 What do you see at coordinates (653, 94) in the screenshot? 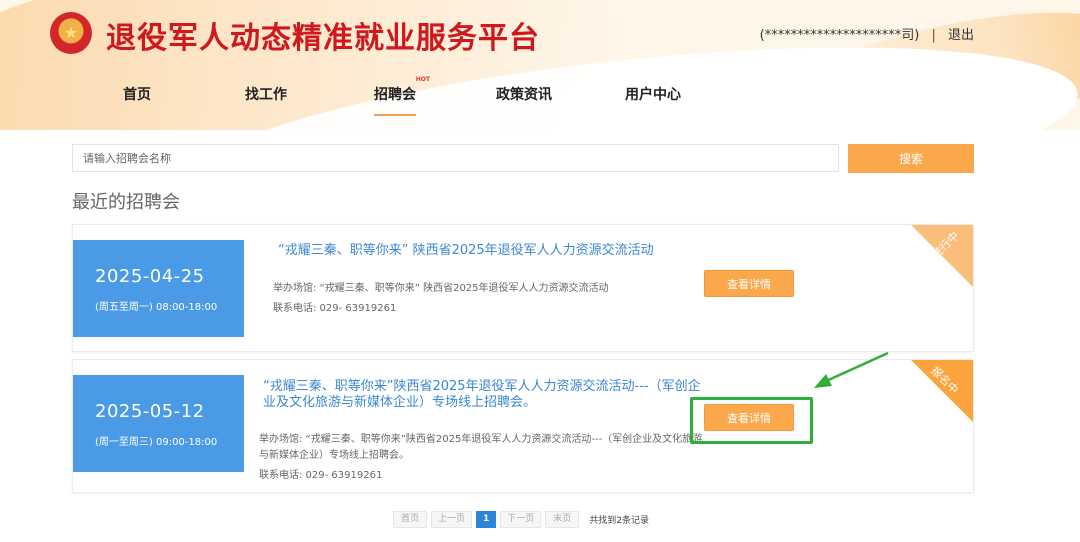
I see `nav-item-user-center: 用户中心` at bounding box center [653, 94].